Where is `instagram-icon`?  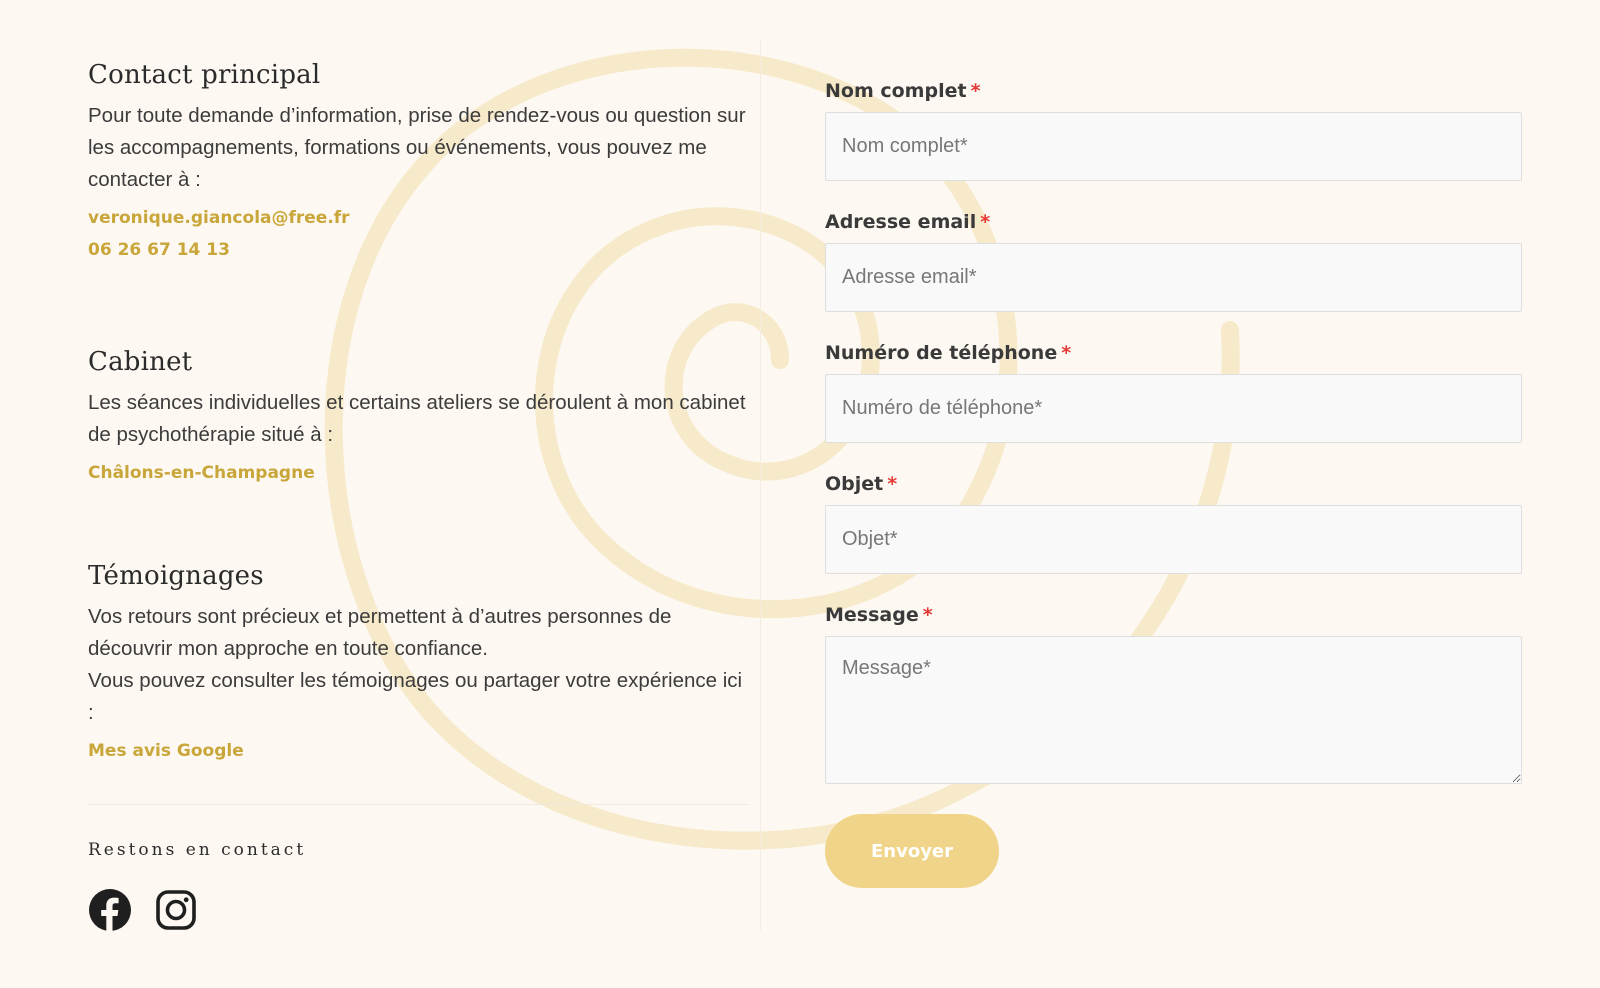
instagram-icon is located at coordinates (176, 910).